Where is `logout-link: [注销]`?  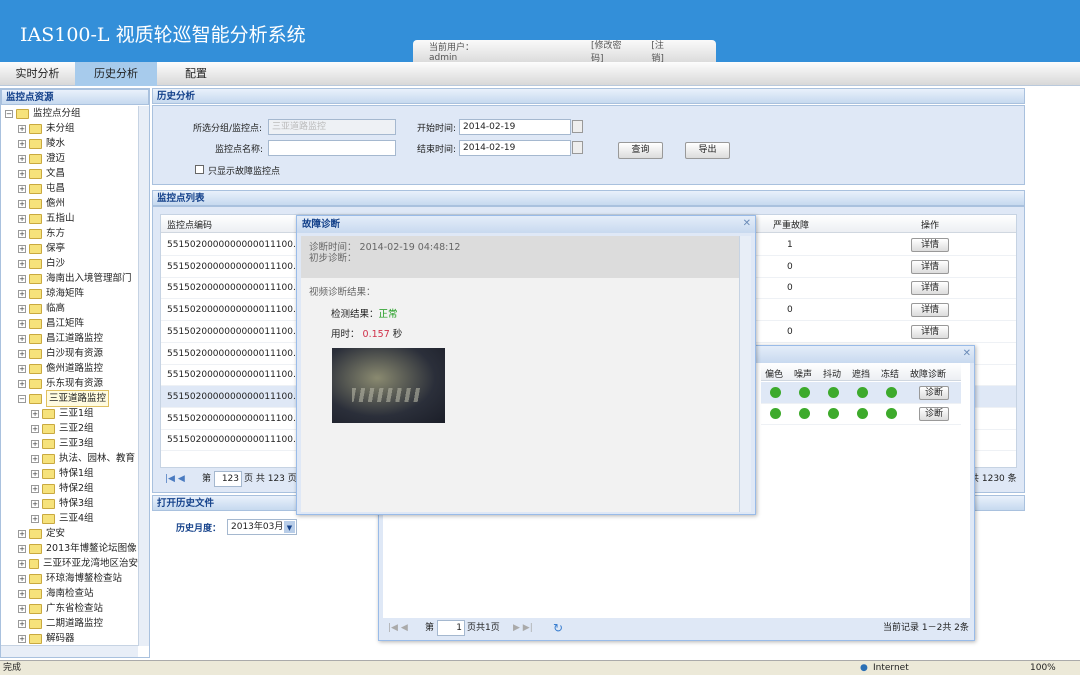
logout-link: [注销] is located at coordinates (663, 51).